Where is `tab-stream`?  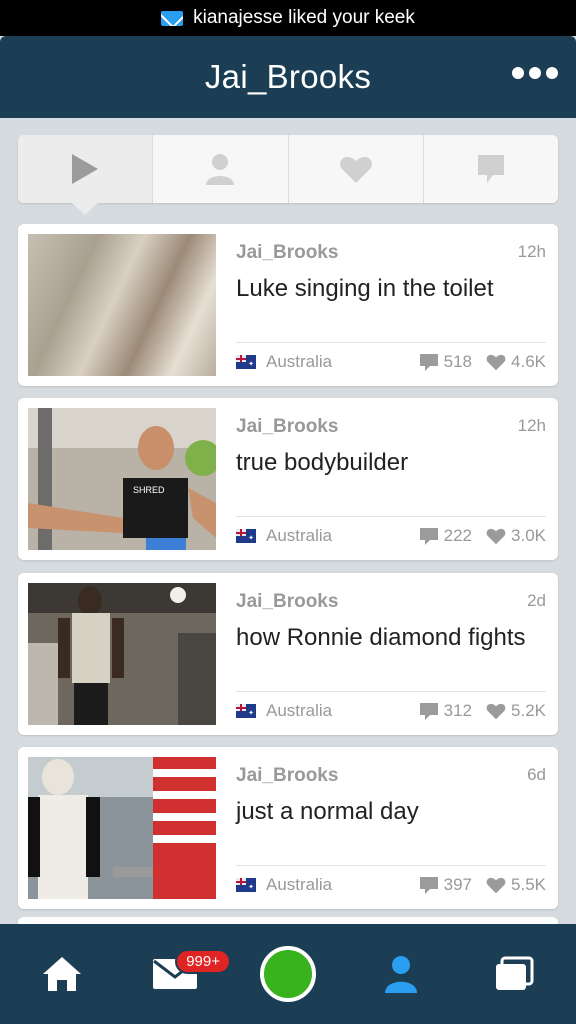 tab-stream is located at coordinates (514, 974).